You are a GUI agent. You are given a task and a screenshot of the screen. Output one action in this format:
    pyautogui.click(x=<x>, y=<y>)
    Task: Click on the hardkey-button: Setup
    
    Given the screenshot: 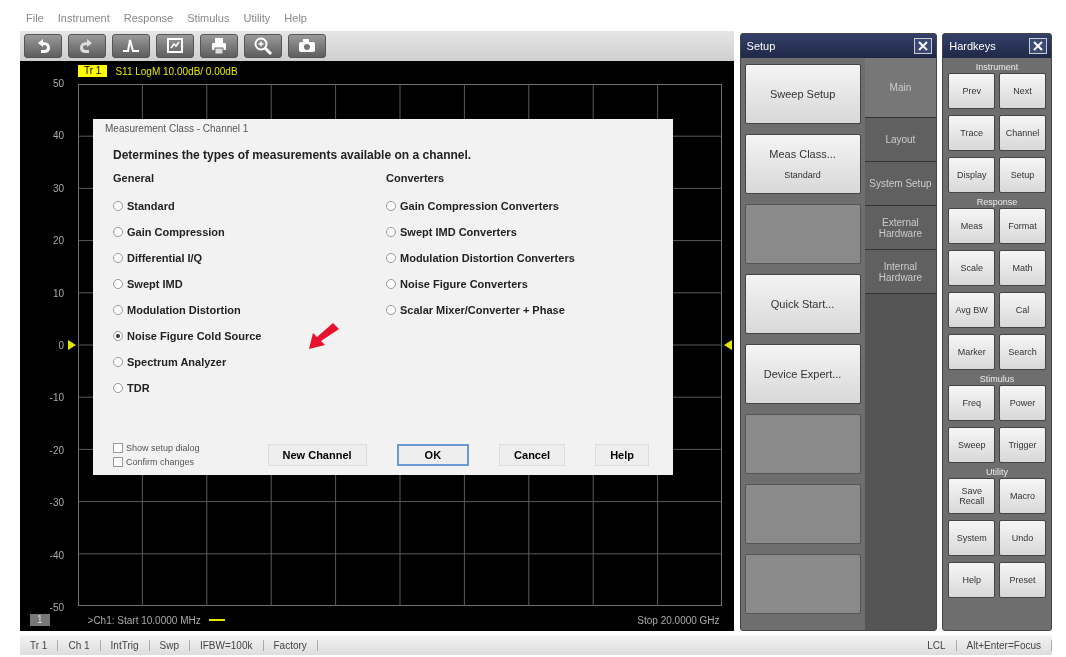 What is the action you would take?
    pyautogui.click(x=1022, y=175)
    